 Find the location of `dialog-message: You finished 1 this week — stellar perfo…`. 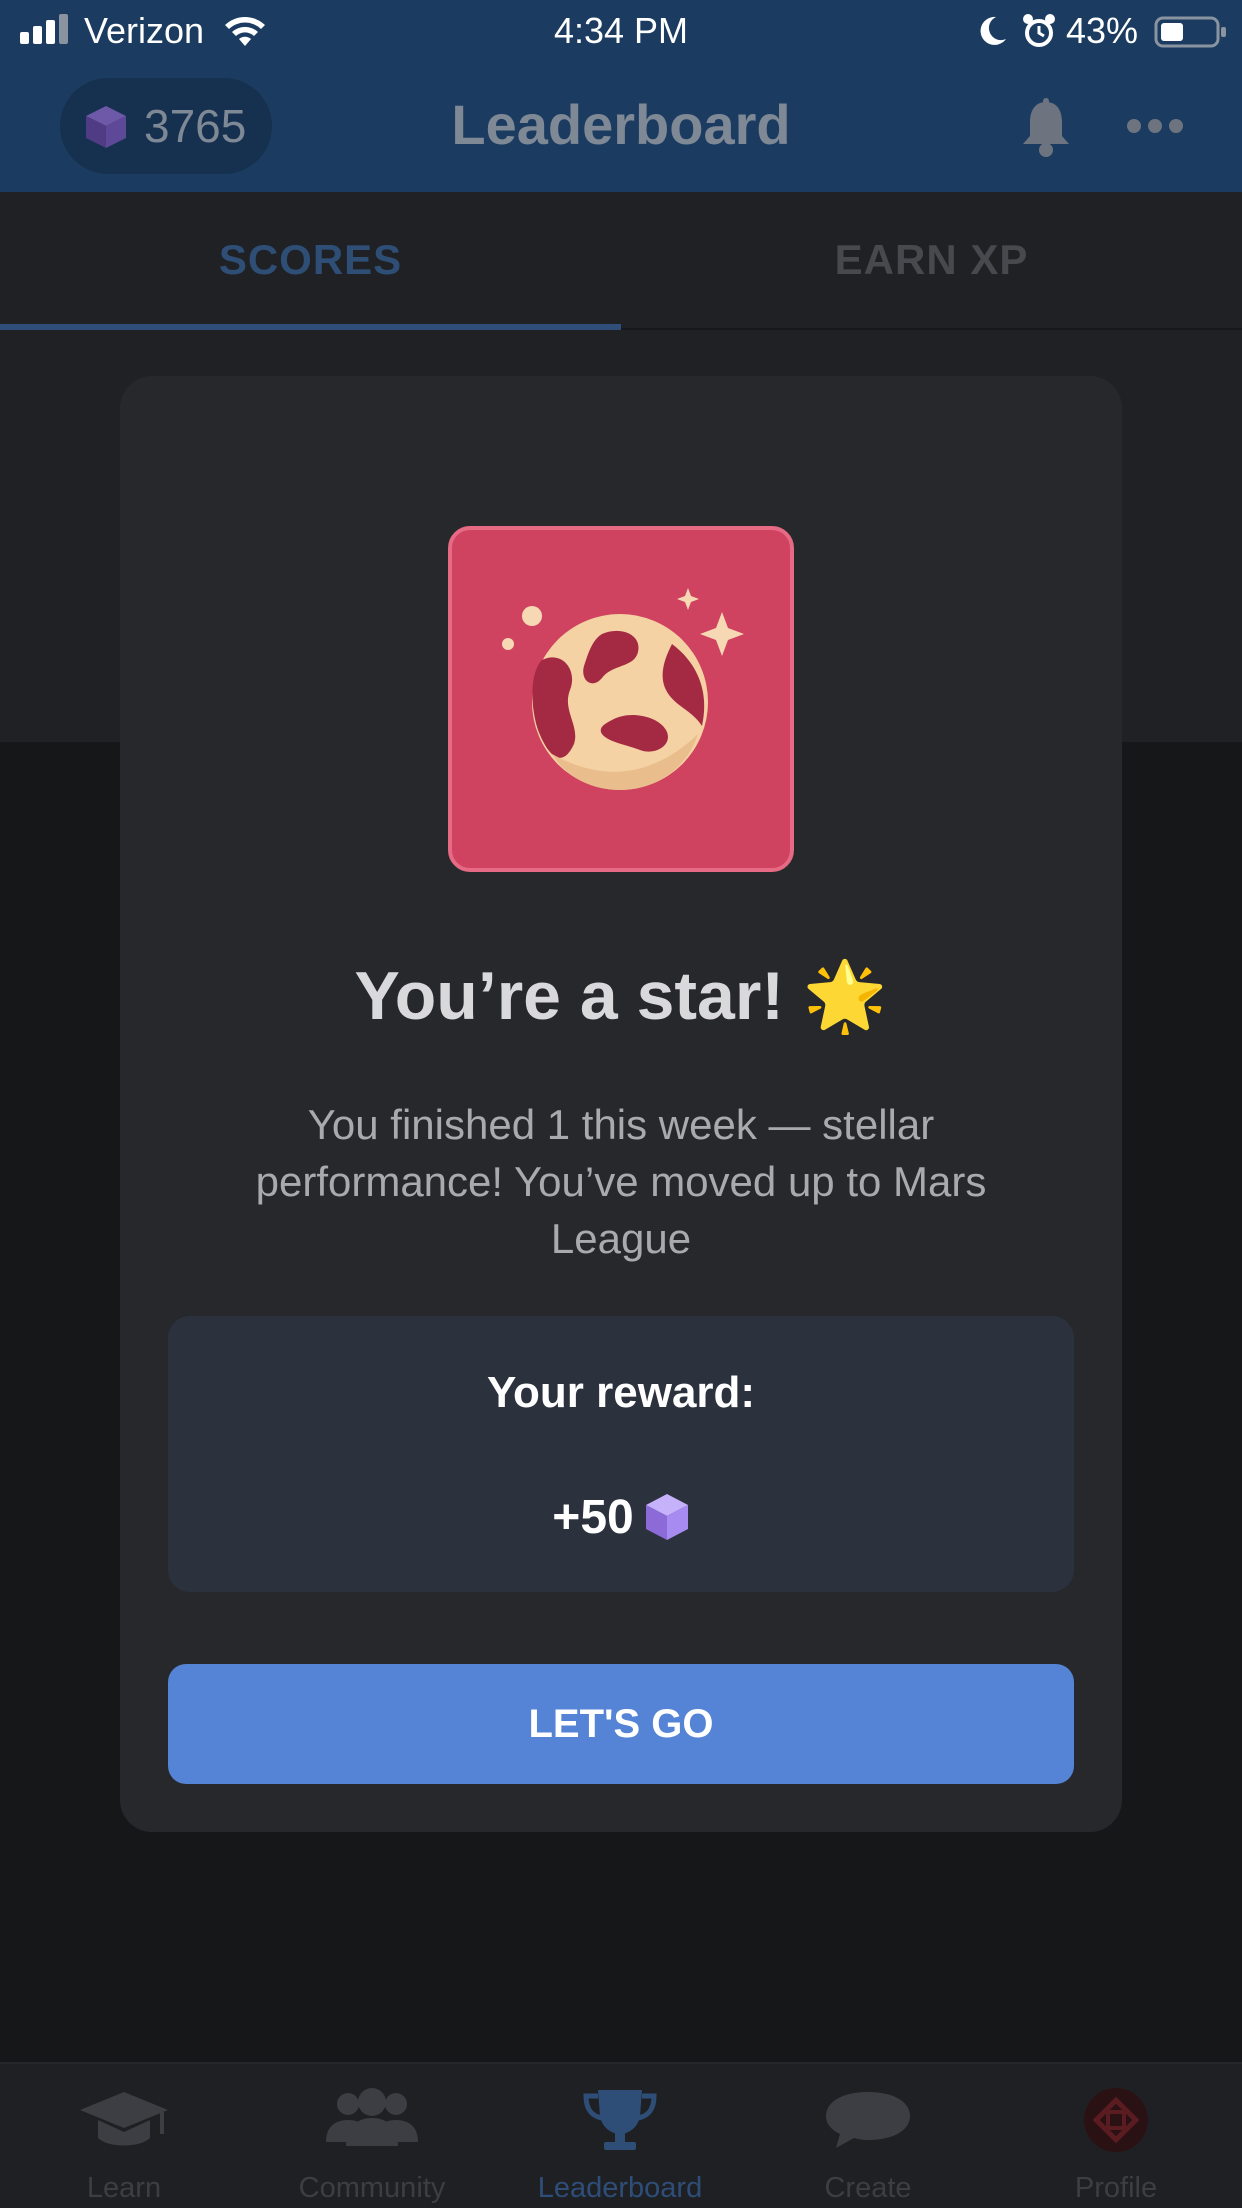

dialog-message: You finished 1 this week — stellar perfo… is located at coordinates (621, 1181).